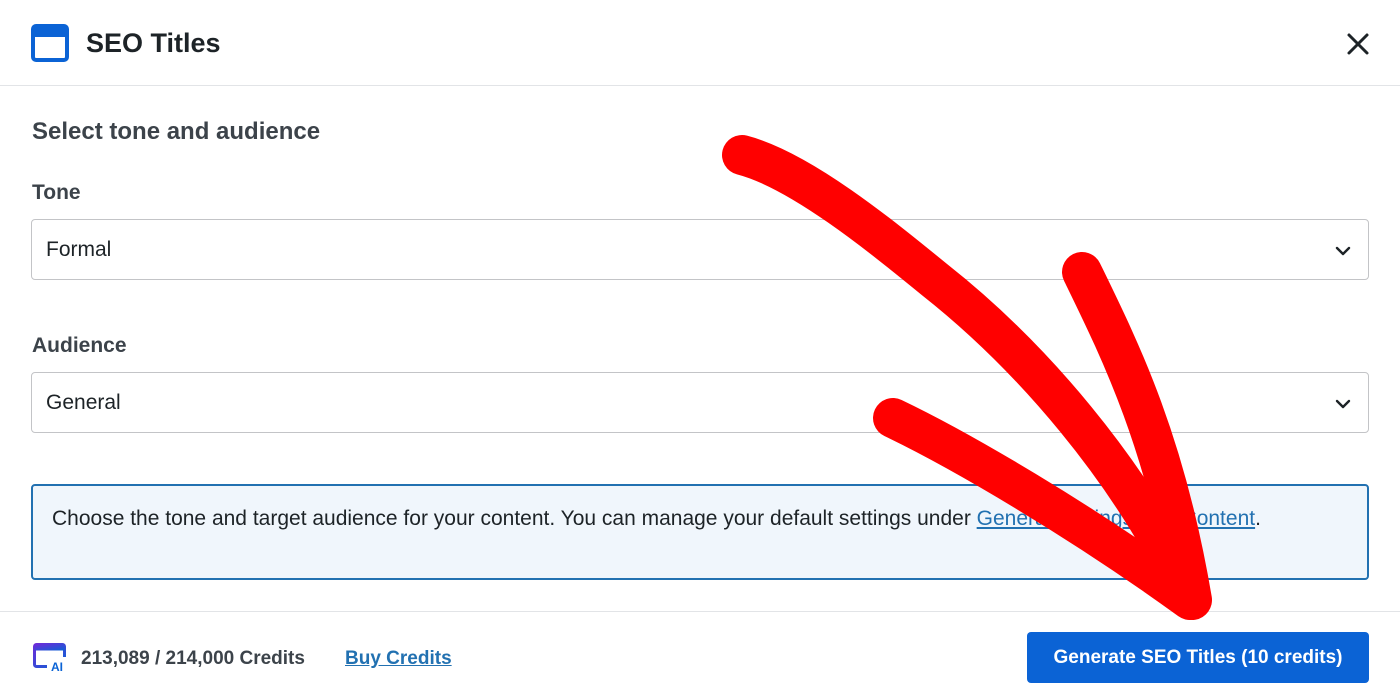 The width and height of the screenshot is (1400, 700). I want to click on audience-label: Audience, so click(79, 345).